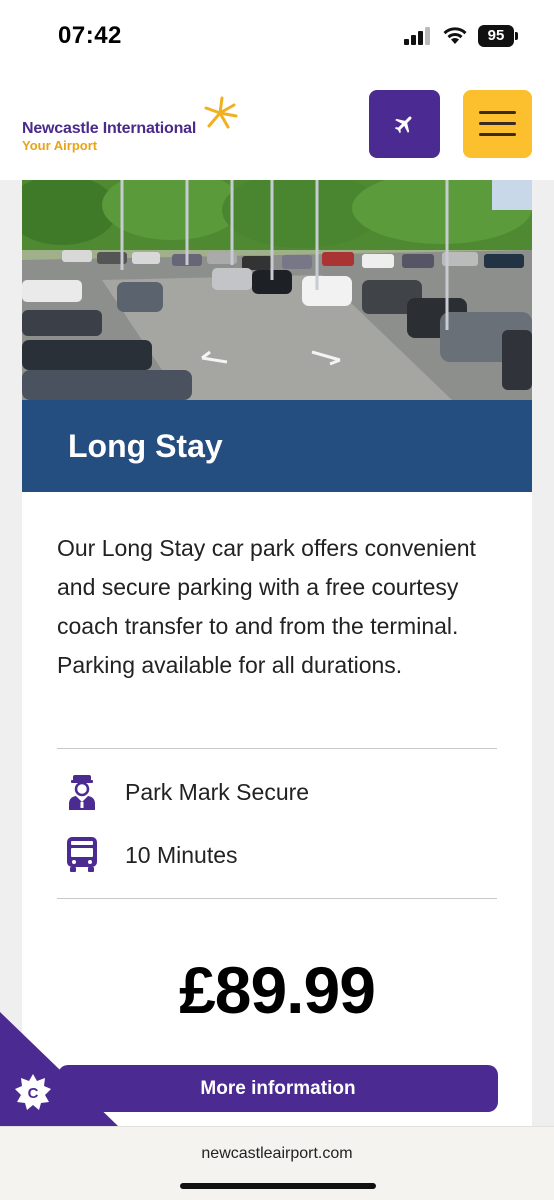 The image size is (554, 1200). Describe the element at coordinates (217, 792) in the screenshot. I see `feature-park-mark: Park Mark Secure` at that location.